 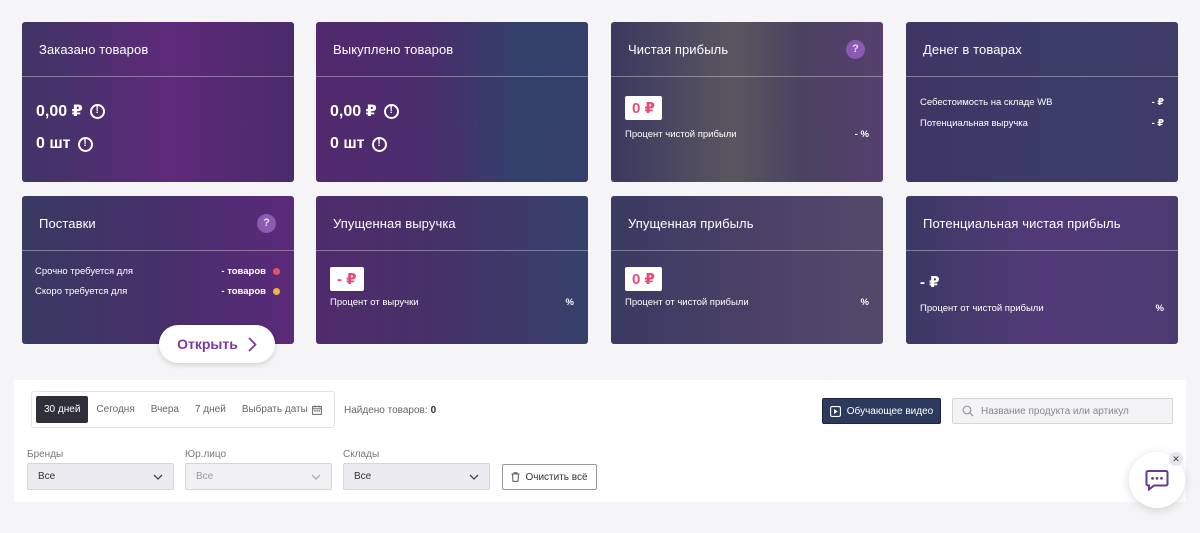 I want to click on bought-amount: 0,00 ₽, so click(x=353, y=111).